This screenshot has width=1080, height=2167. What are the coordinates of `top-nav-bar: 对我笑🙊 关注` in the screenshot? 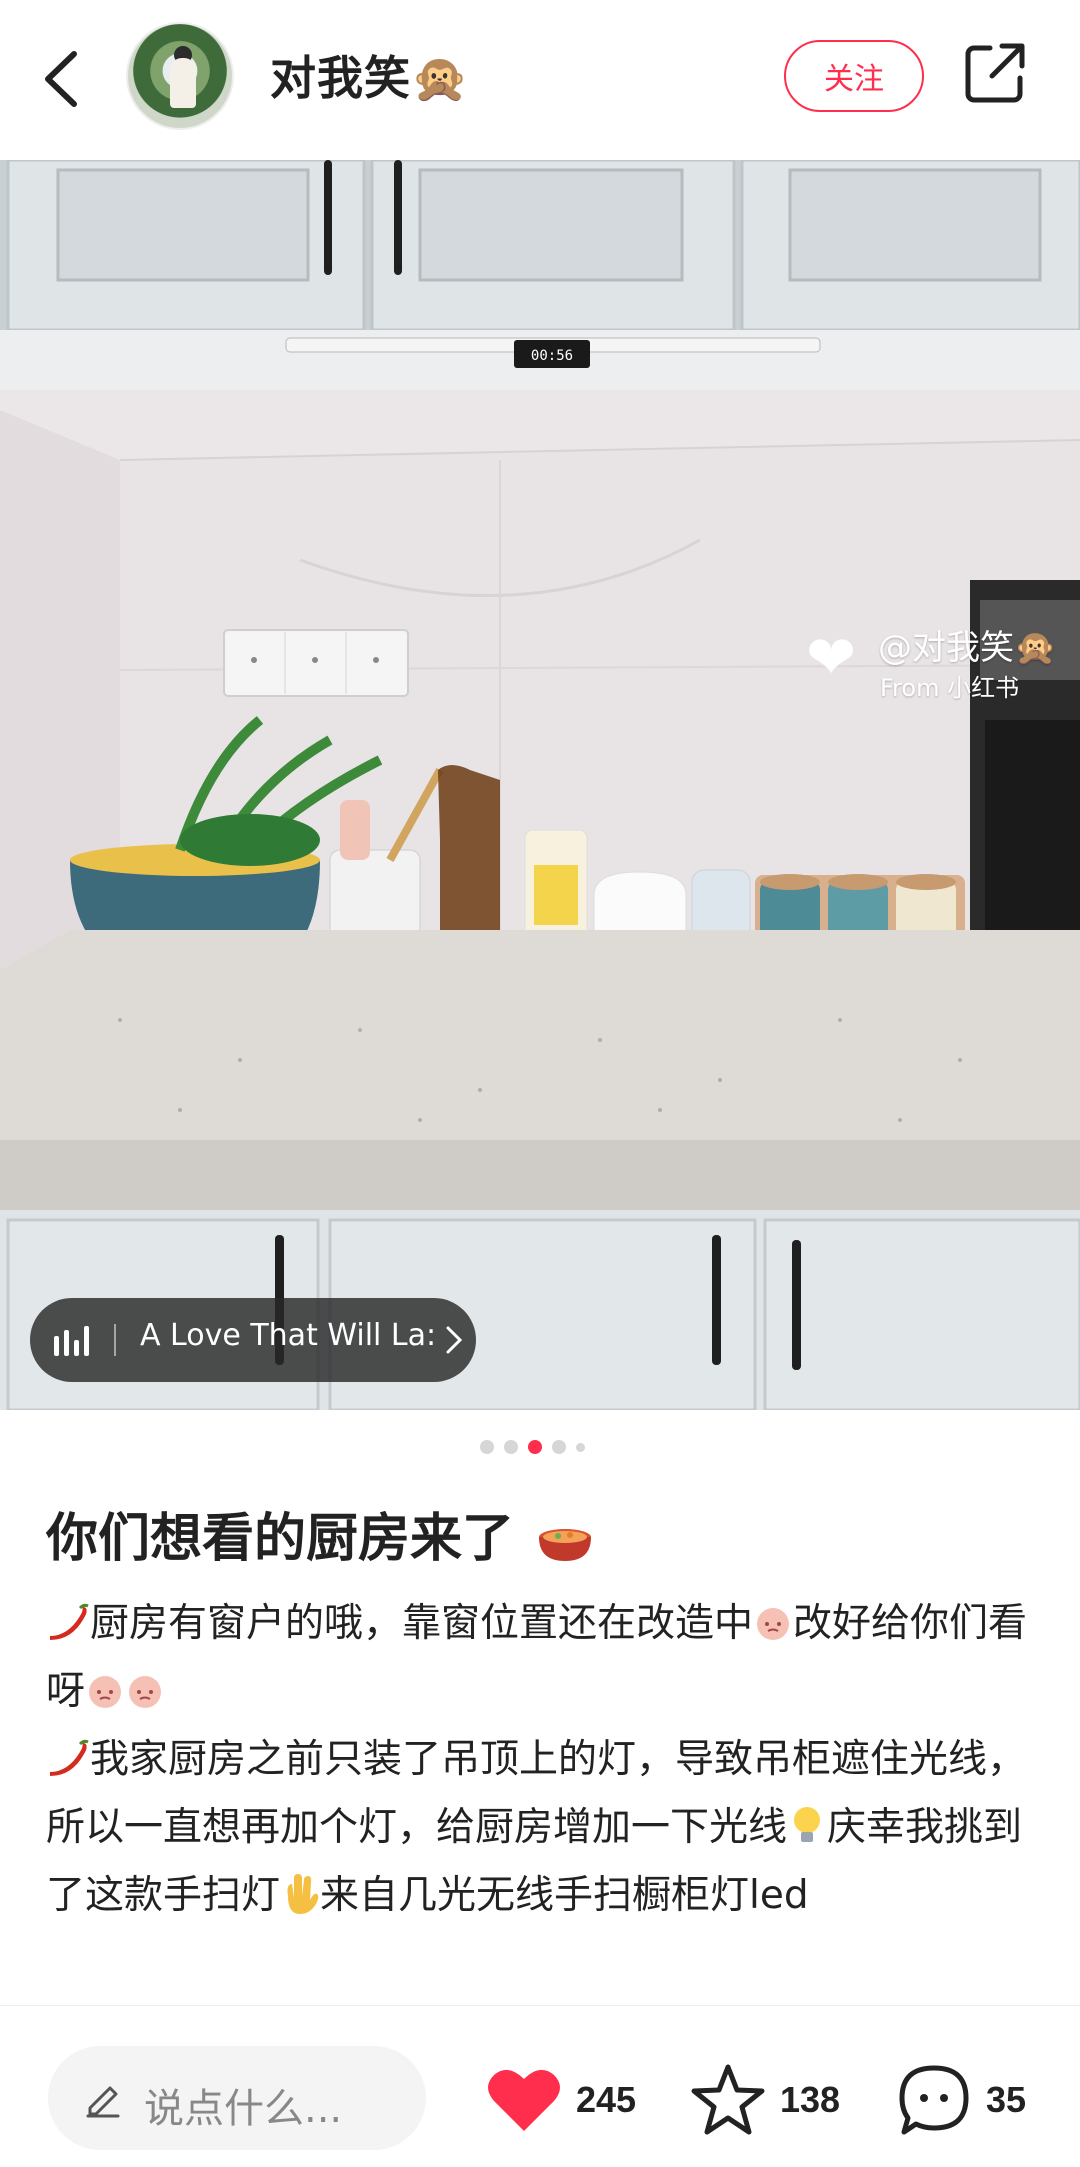 It's located at (540, 80).